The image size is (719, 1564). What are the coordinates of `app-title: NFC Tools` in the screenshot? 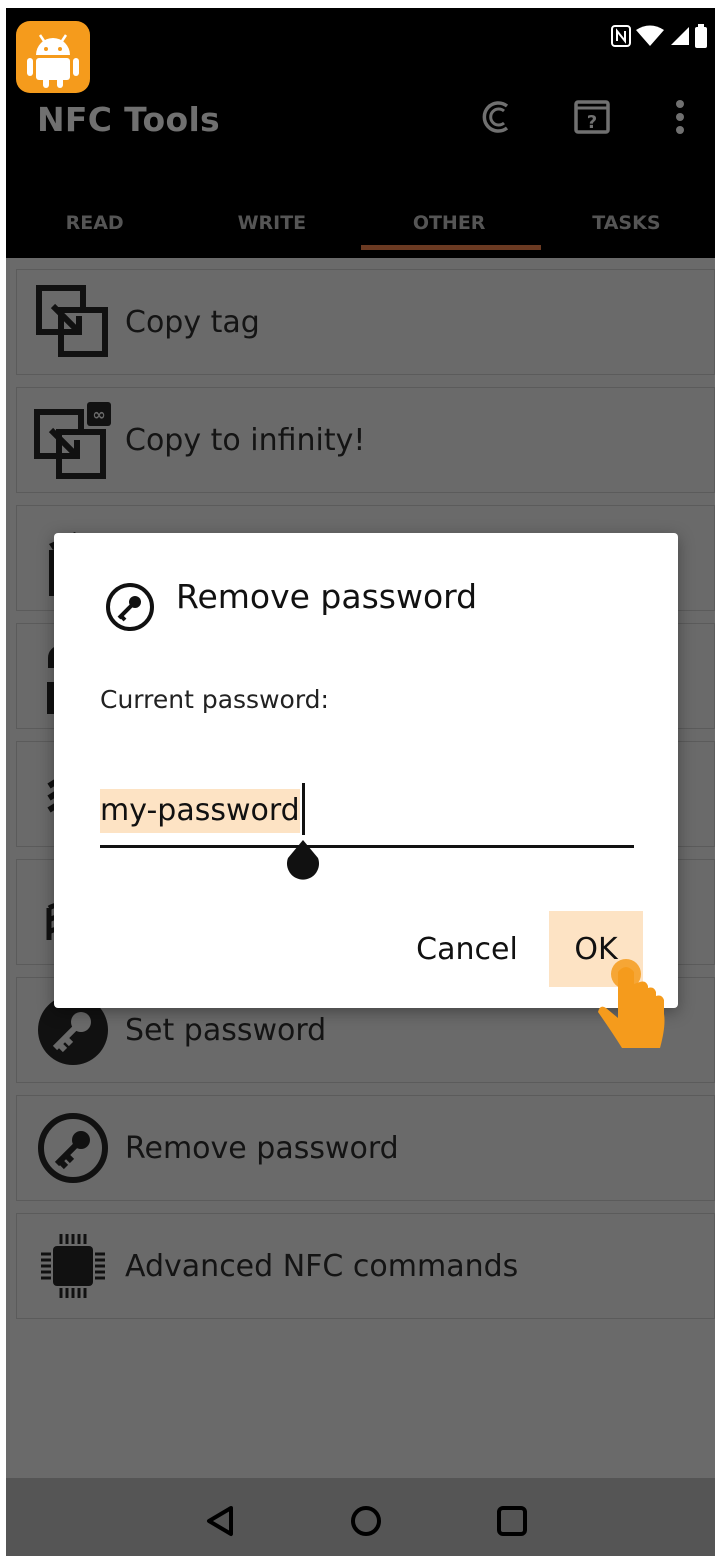 It's located at (128, 119).